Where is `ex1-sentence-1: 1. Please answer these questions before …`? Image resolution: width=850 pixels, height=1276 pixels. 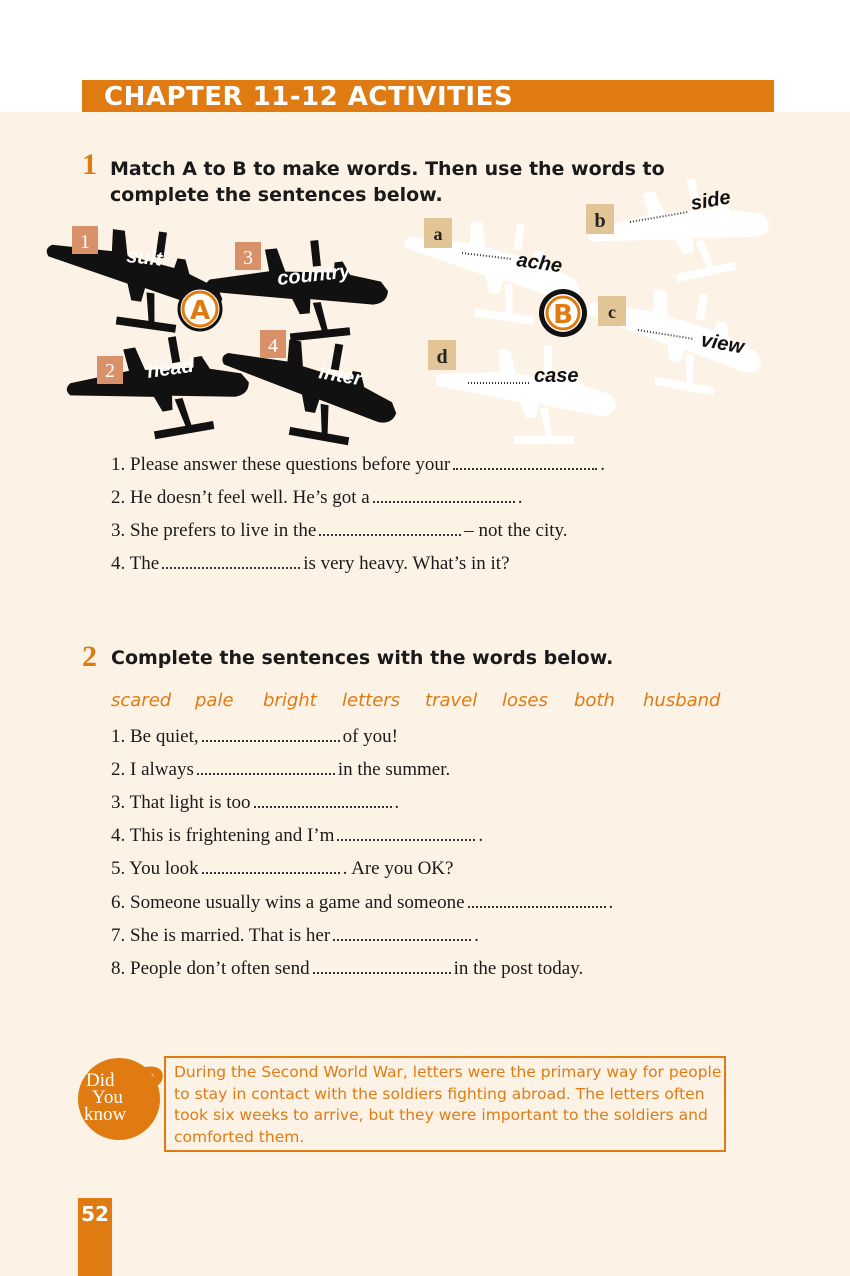
ex1-sentence-1: 1. Please answer these questions before … is located at coordinates (358, 464).